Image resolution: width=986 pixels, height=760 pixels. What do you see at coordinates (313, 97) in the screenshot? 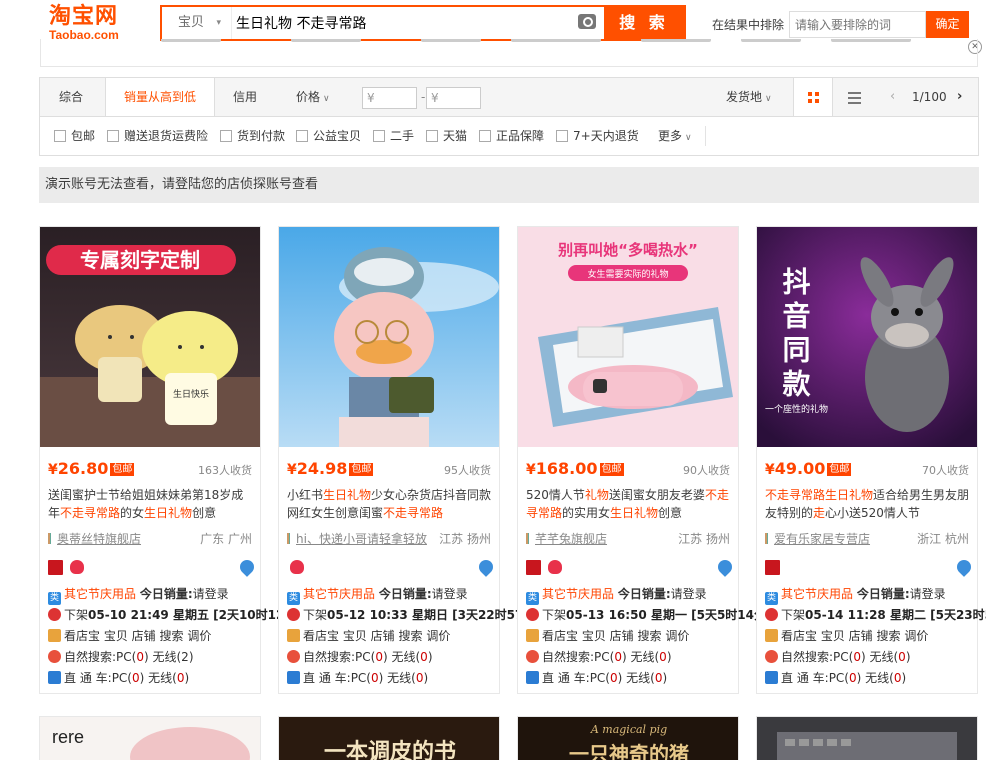
I see `sort-price: 价格 ∨` at bounding box center [313, 97].